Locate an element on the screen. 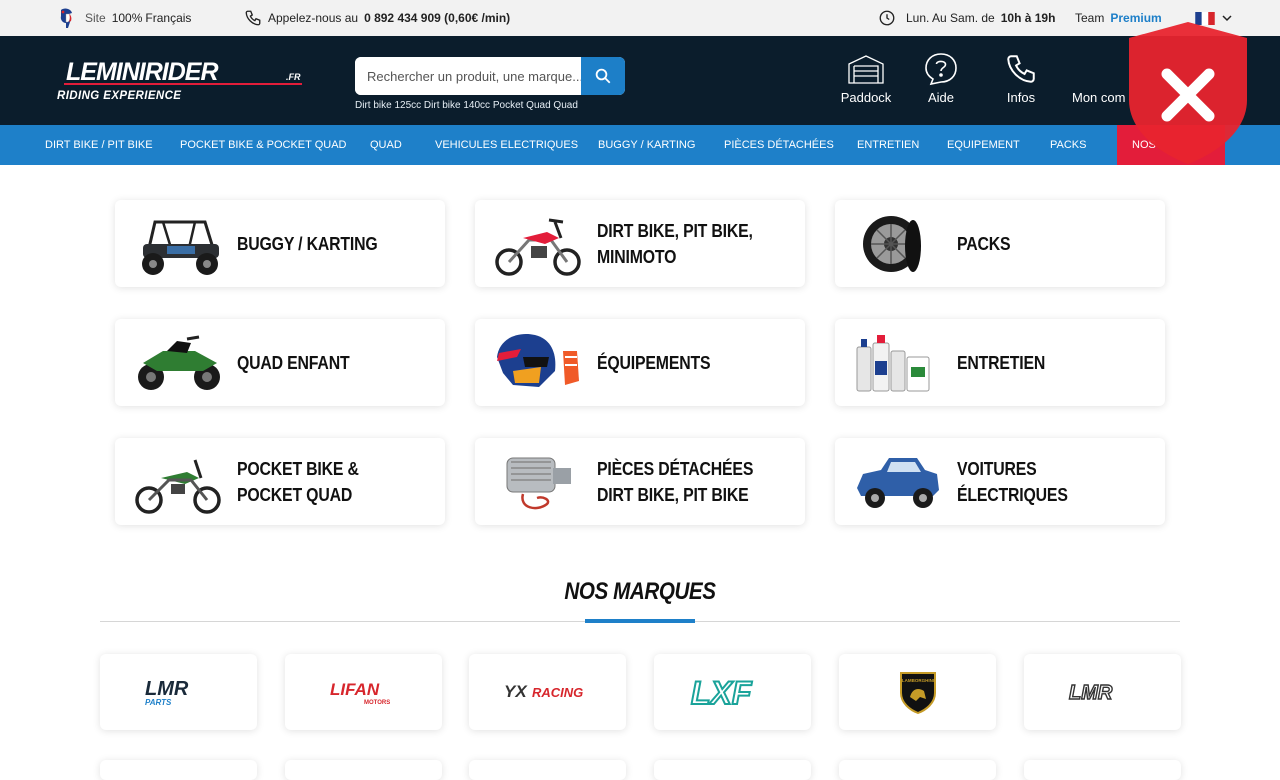 The height and width of the screenshot is (780, 1280). category-card-packs: PACKS is located at coordinates (1000, 243).